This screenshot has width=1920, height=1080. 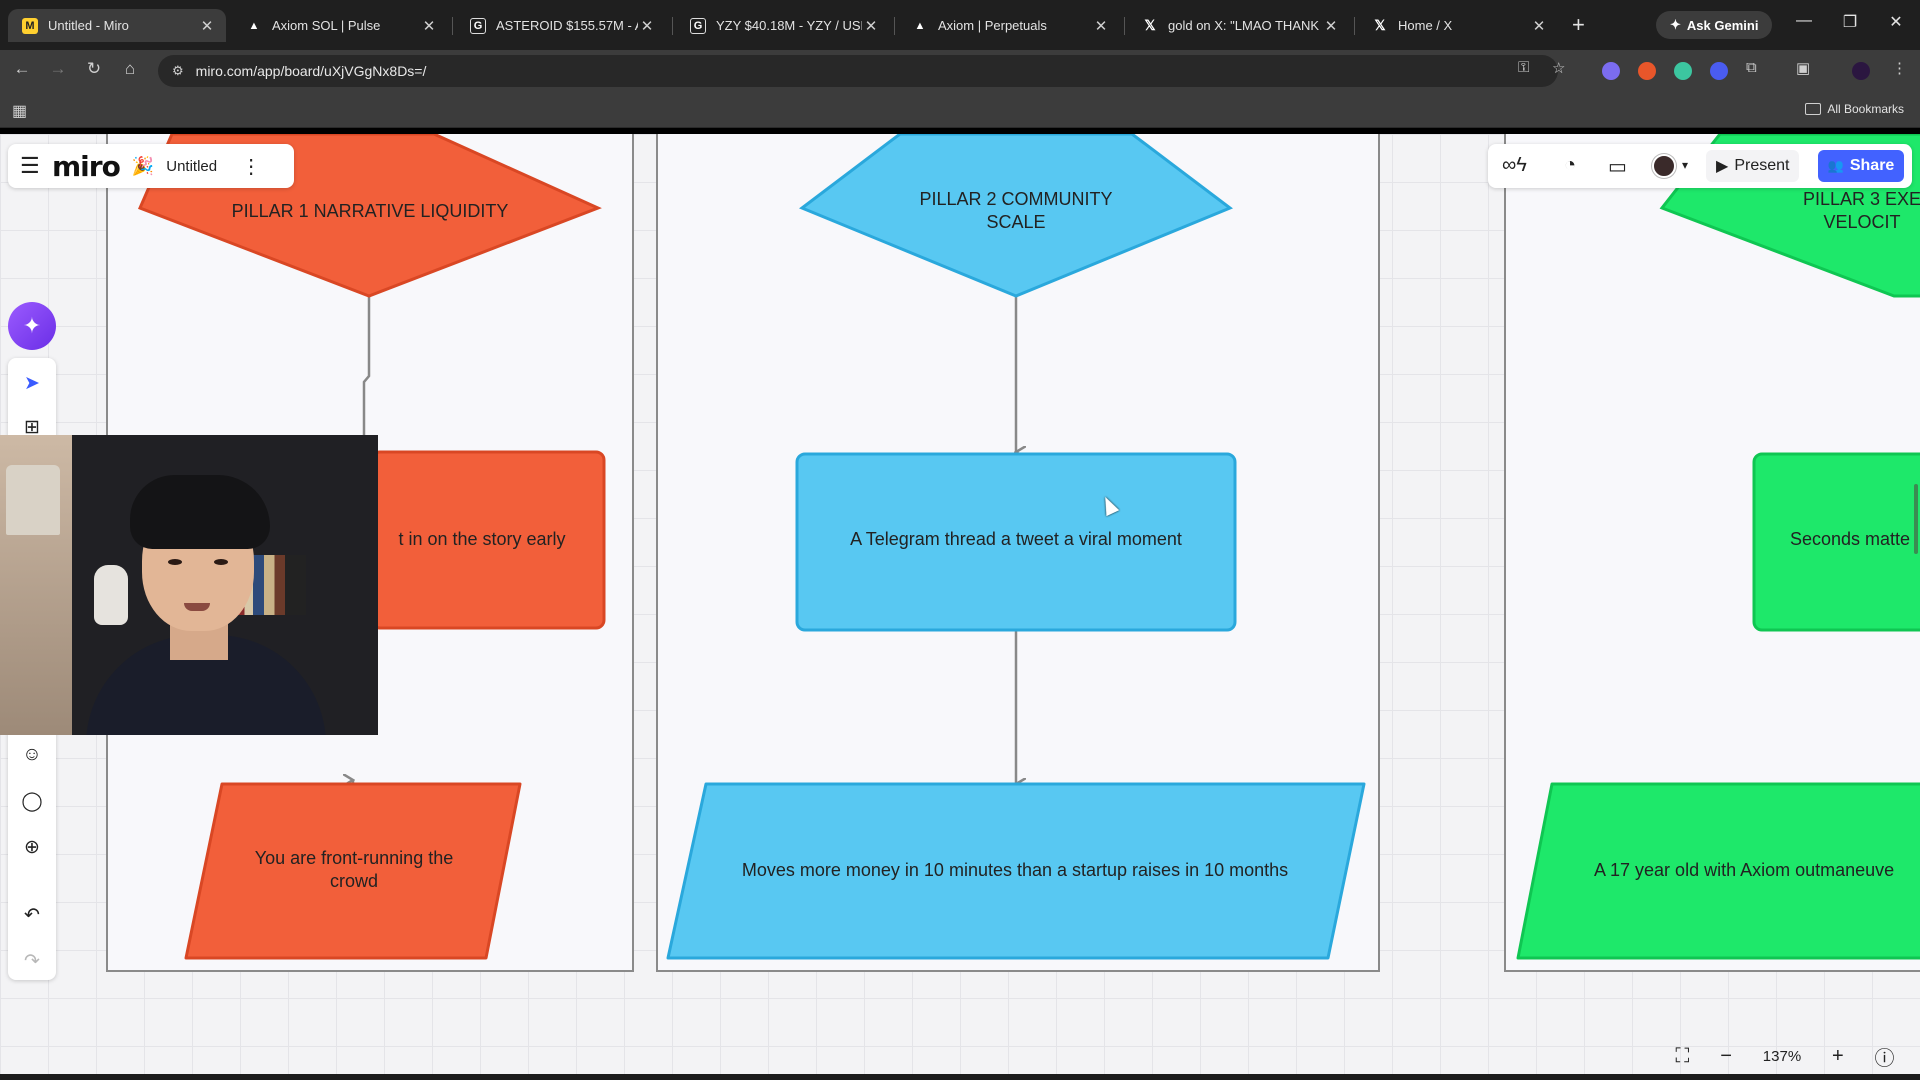 What do you see at coordinates (191, 166) in the screenshot?
I see `board-title: Untitled` at bounding box center [191, 166].